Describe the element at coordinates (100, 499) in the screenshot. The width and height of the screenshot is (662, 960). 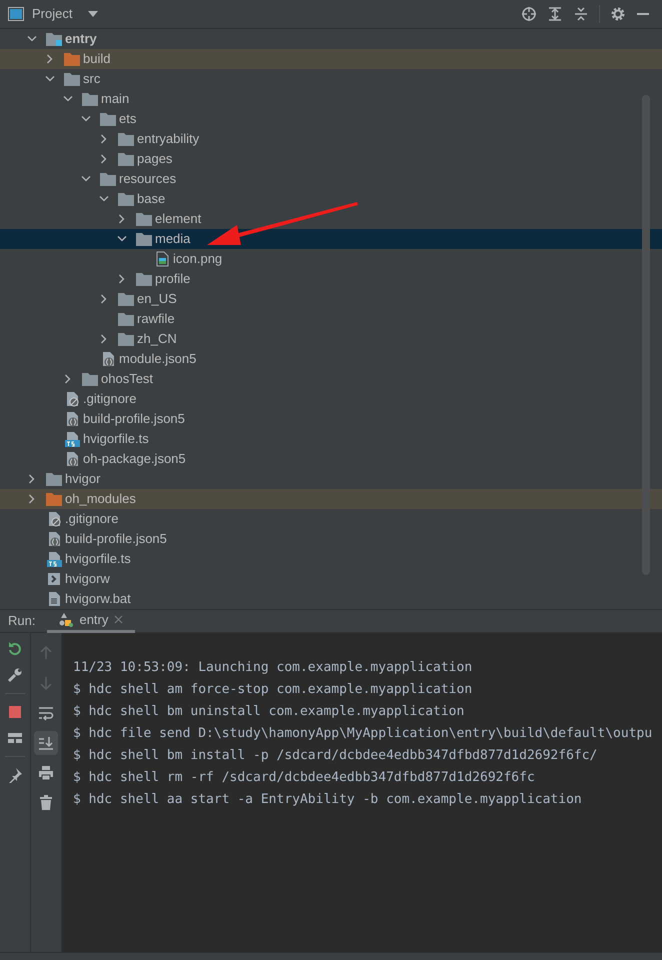
I see `tree-label: oh_modules` at that location.